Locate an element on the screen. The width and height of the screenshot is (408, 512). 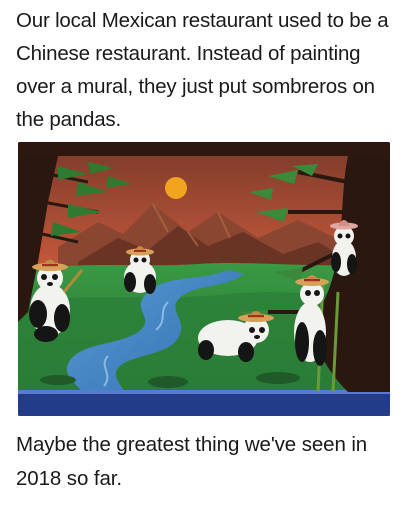
panda-in-tree is located at coordinates (344, 248).